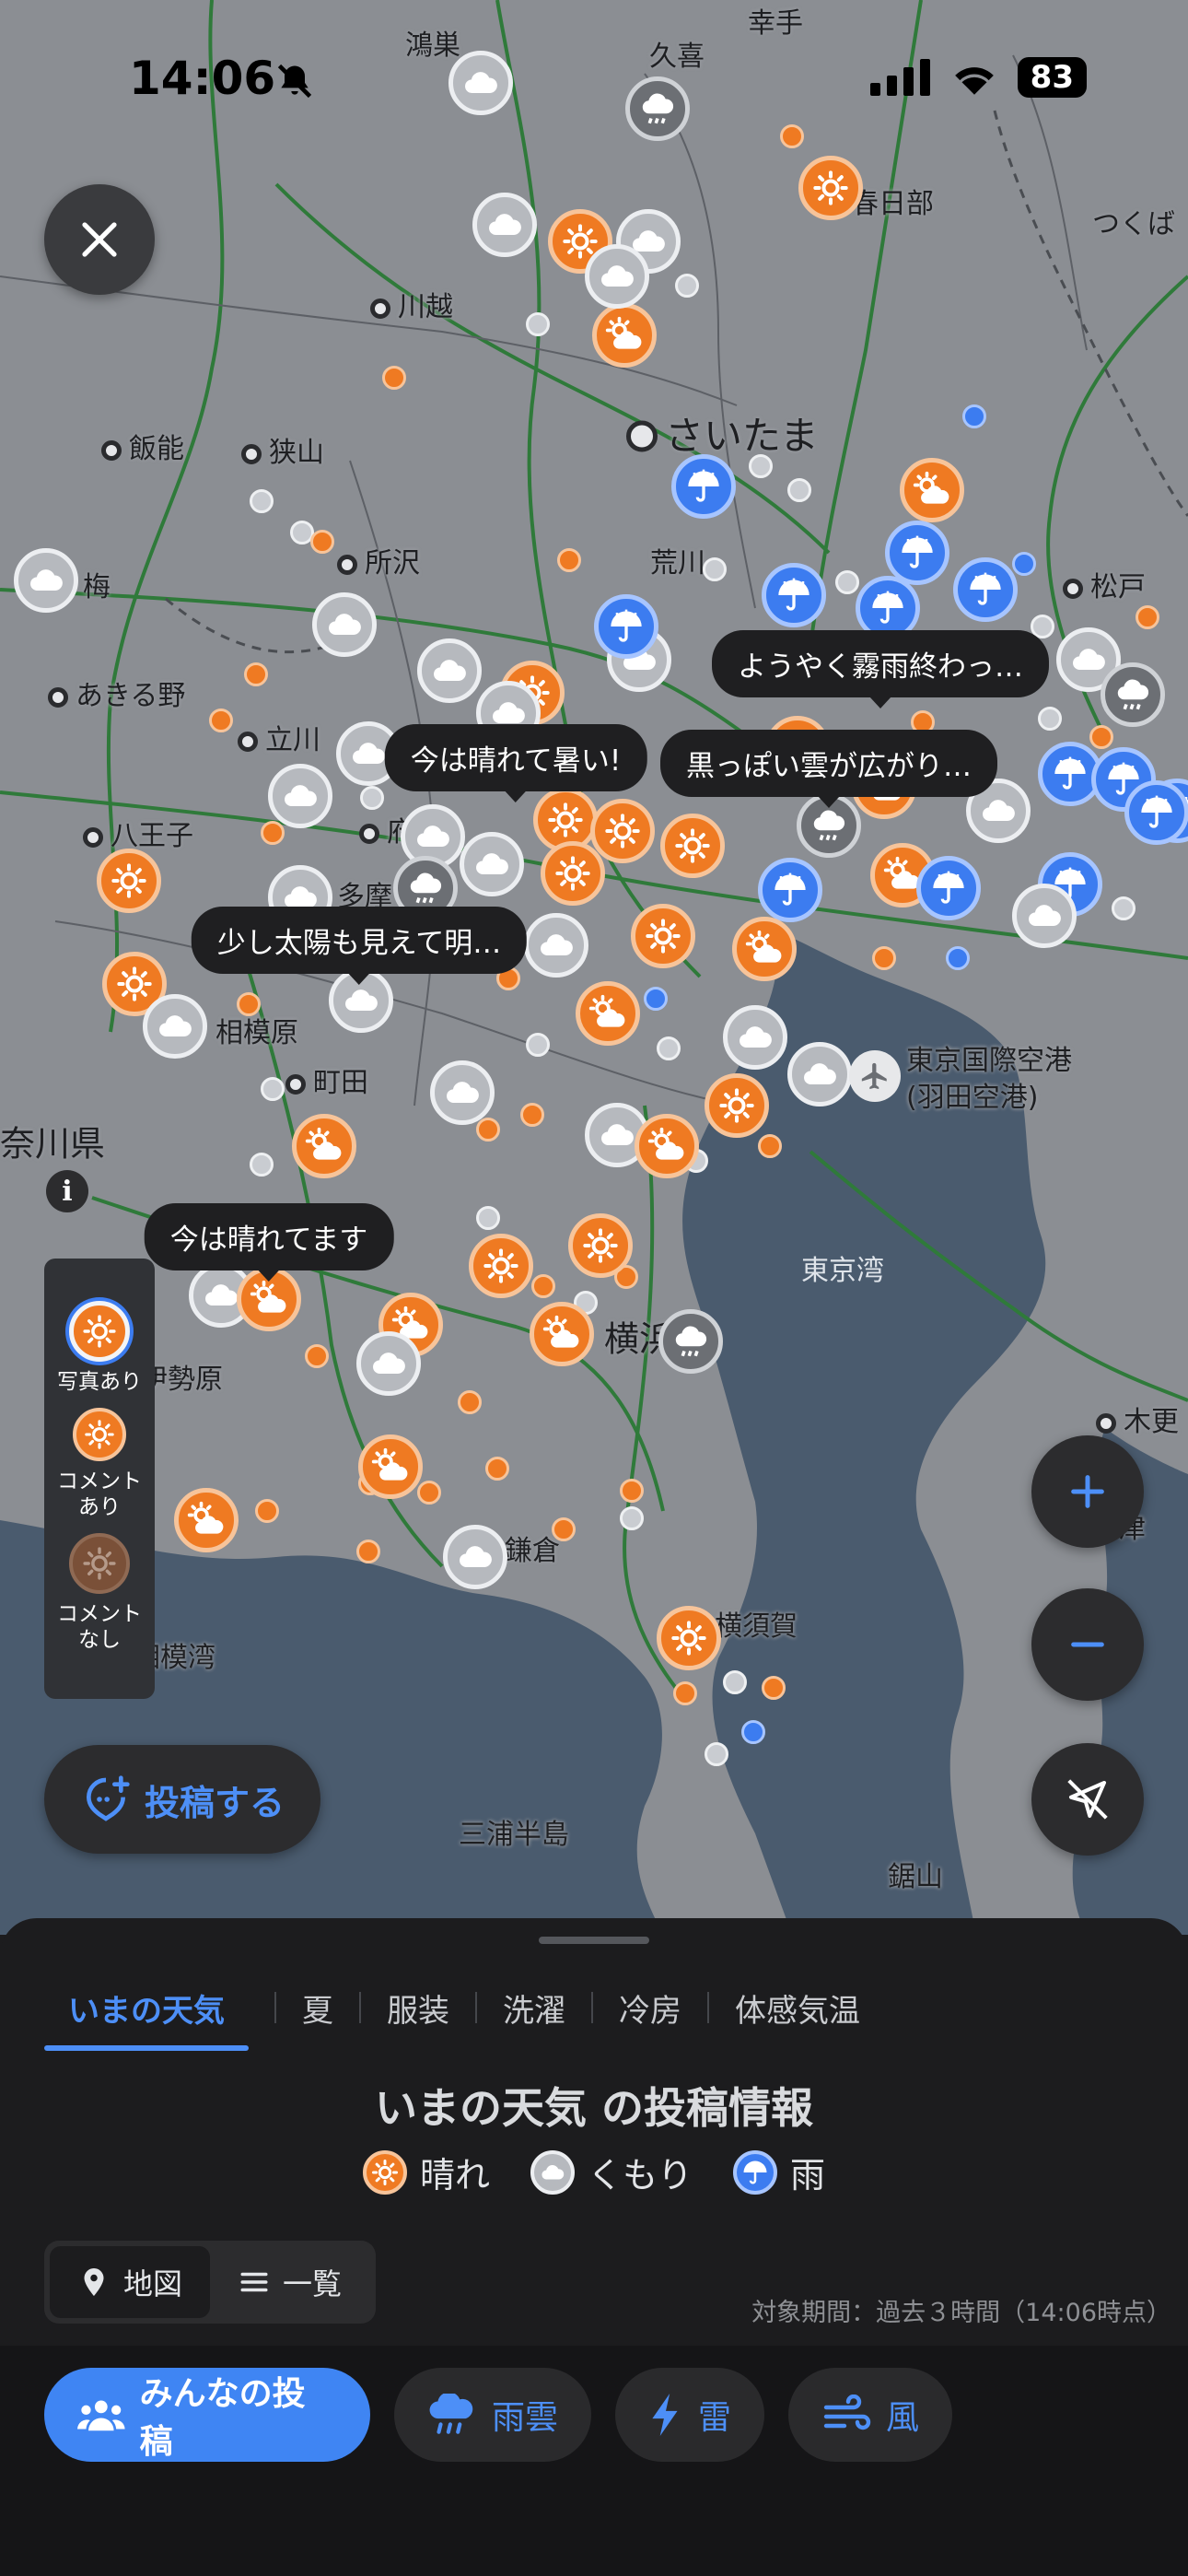  I want to click on view-map-button: 地図, so click(130, 2282).